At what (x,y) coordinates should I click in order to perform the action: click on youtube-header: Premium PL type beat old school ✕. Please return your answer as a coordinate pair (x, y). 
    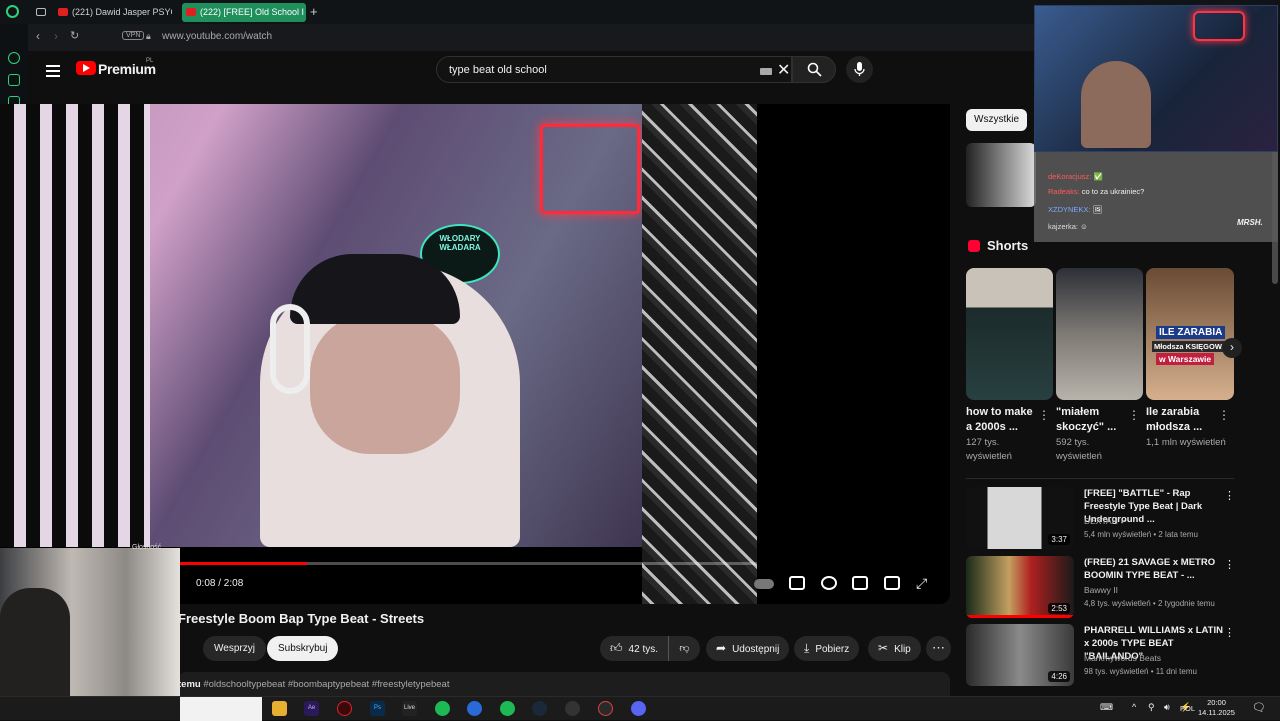
    Looking at the image, I should click on (533, 77).